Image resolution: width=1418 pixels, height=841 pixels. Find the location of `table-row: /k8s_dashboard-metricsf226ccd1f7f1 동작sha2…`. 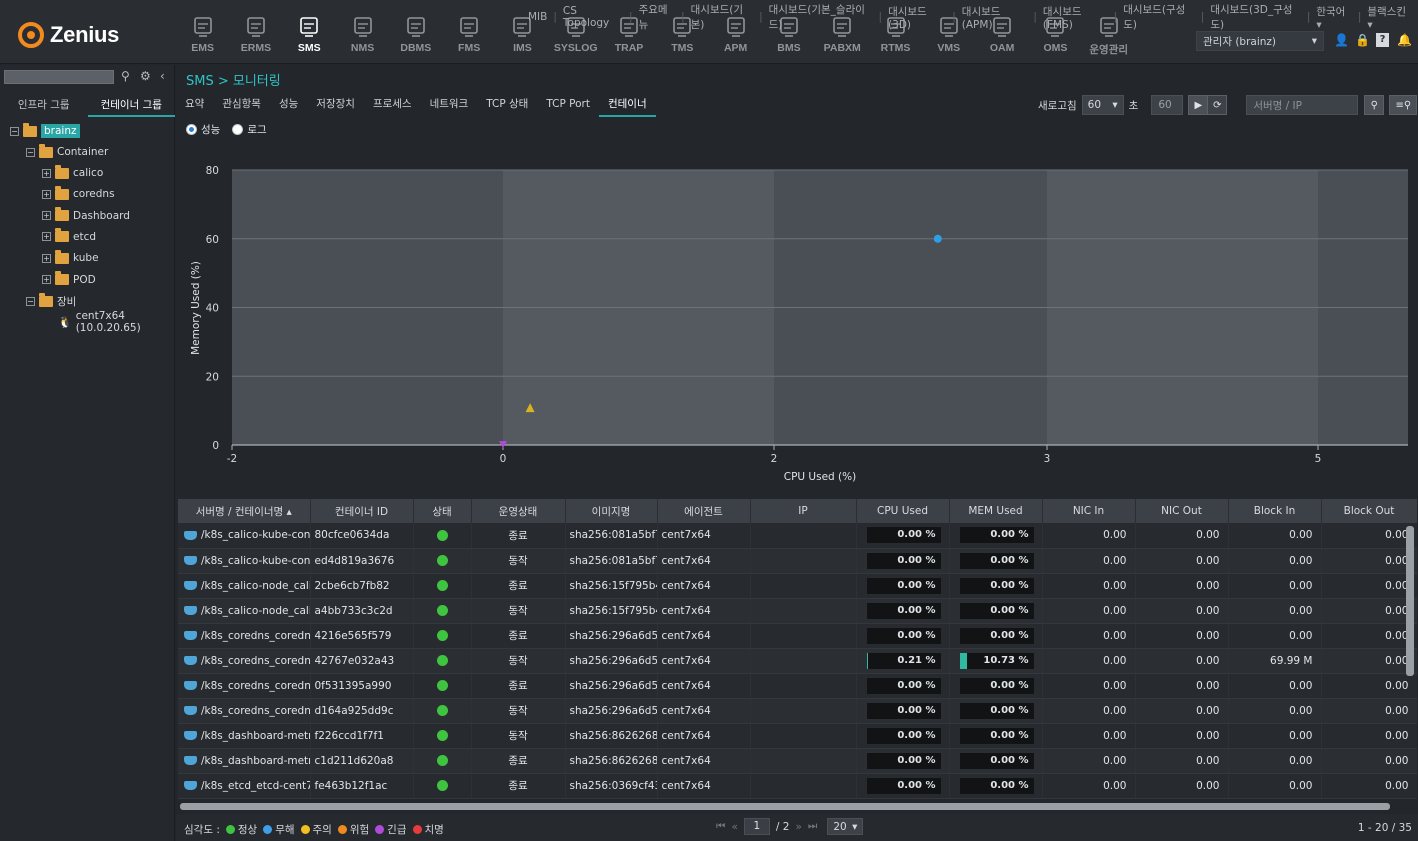

table-row: /k8s_dashboard-metricsf226ccd1f7f1 동작sha2… is located at coordinates (797, 736).